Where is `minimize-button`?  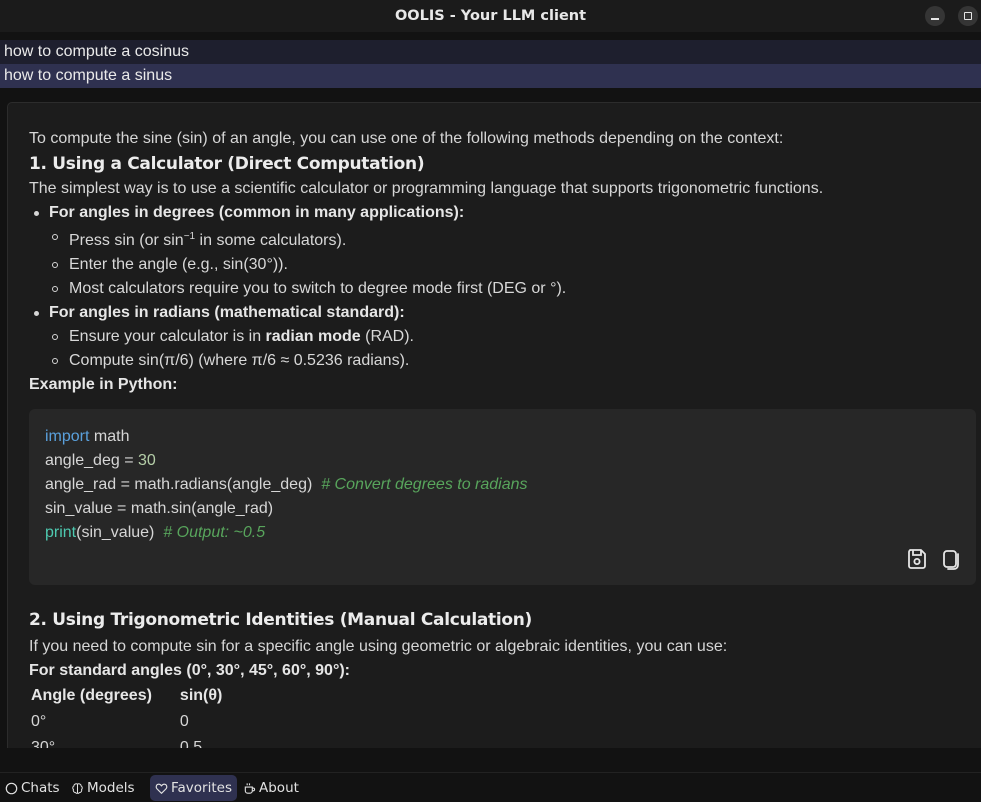
minimize-button is located at coordinates (935, 16).